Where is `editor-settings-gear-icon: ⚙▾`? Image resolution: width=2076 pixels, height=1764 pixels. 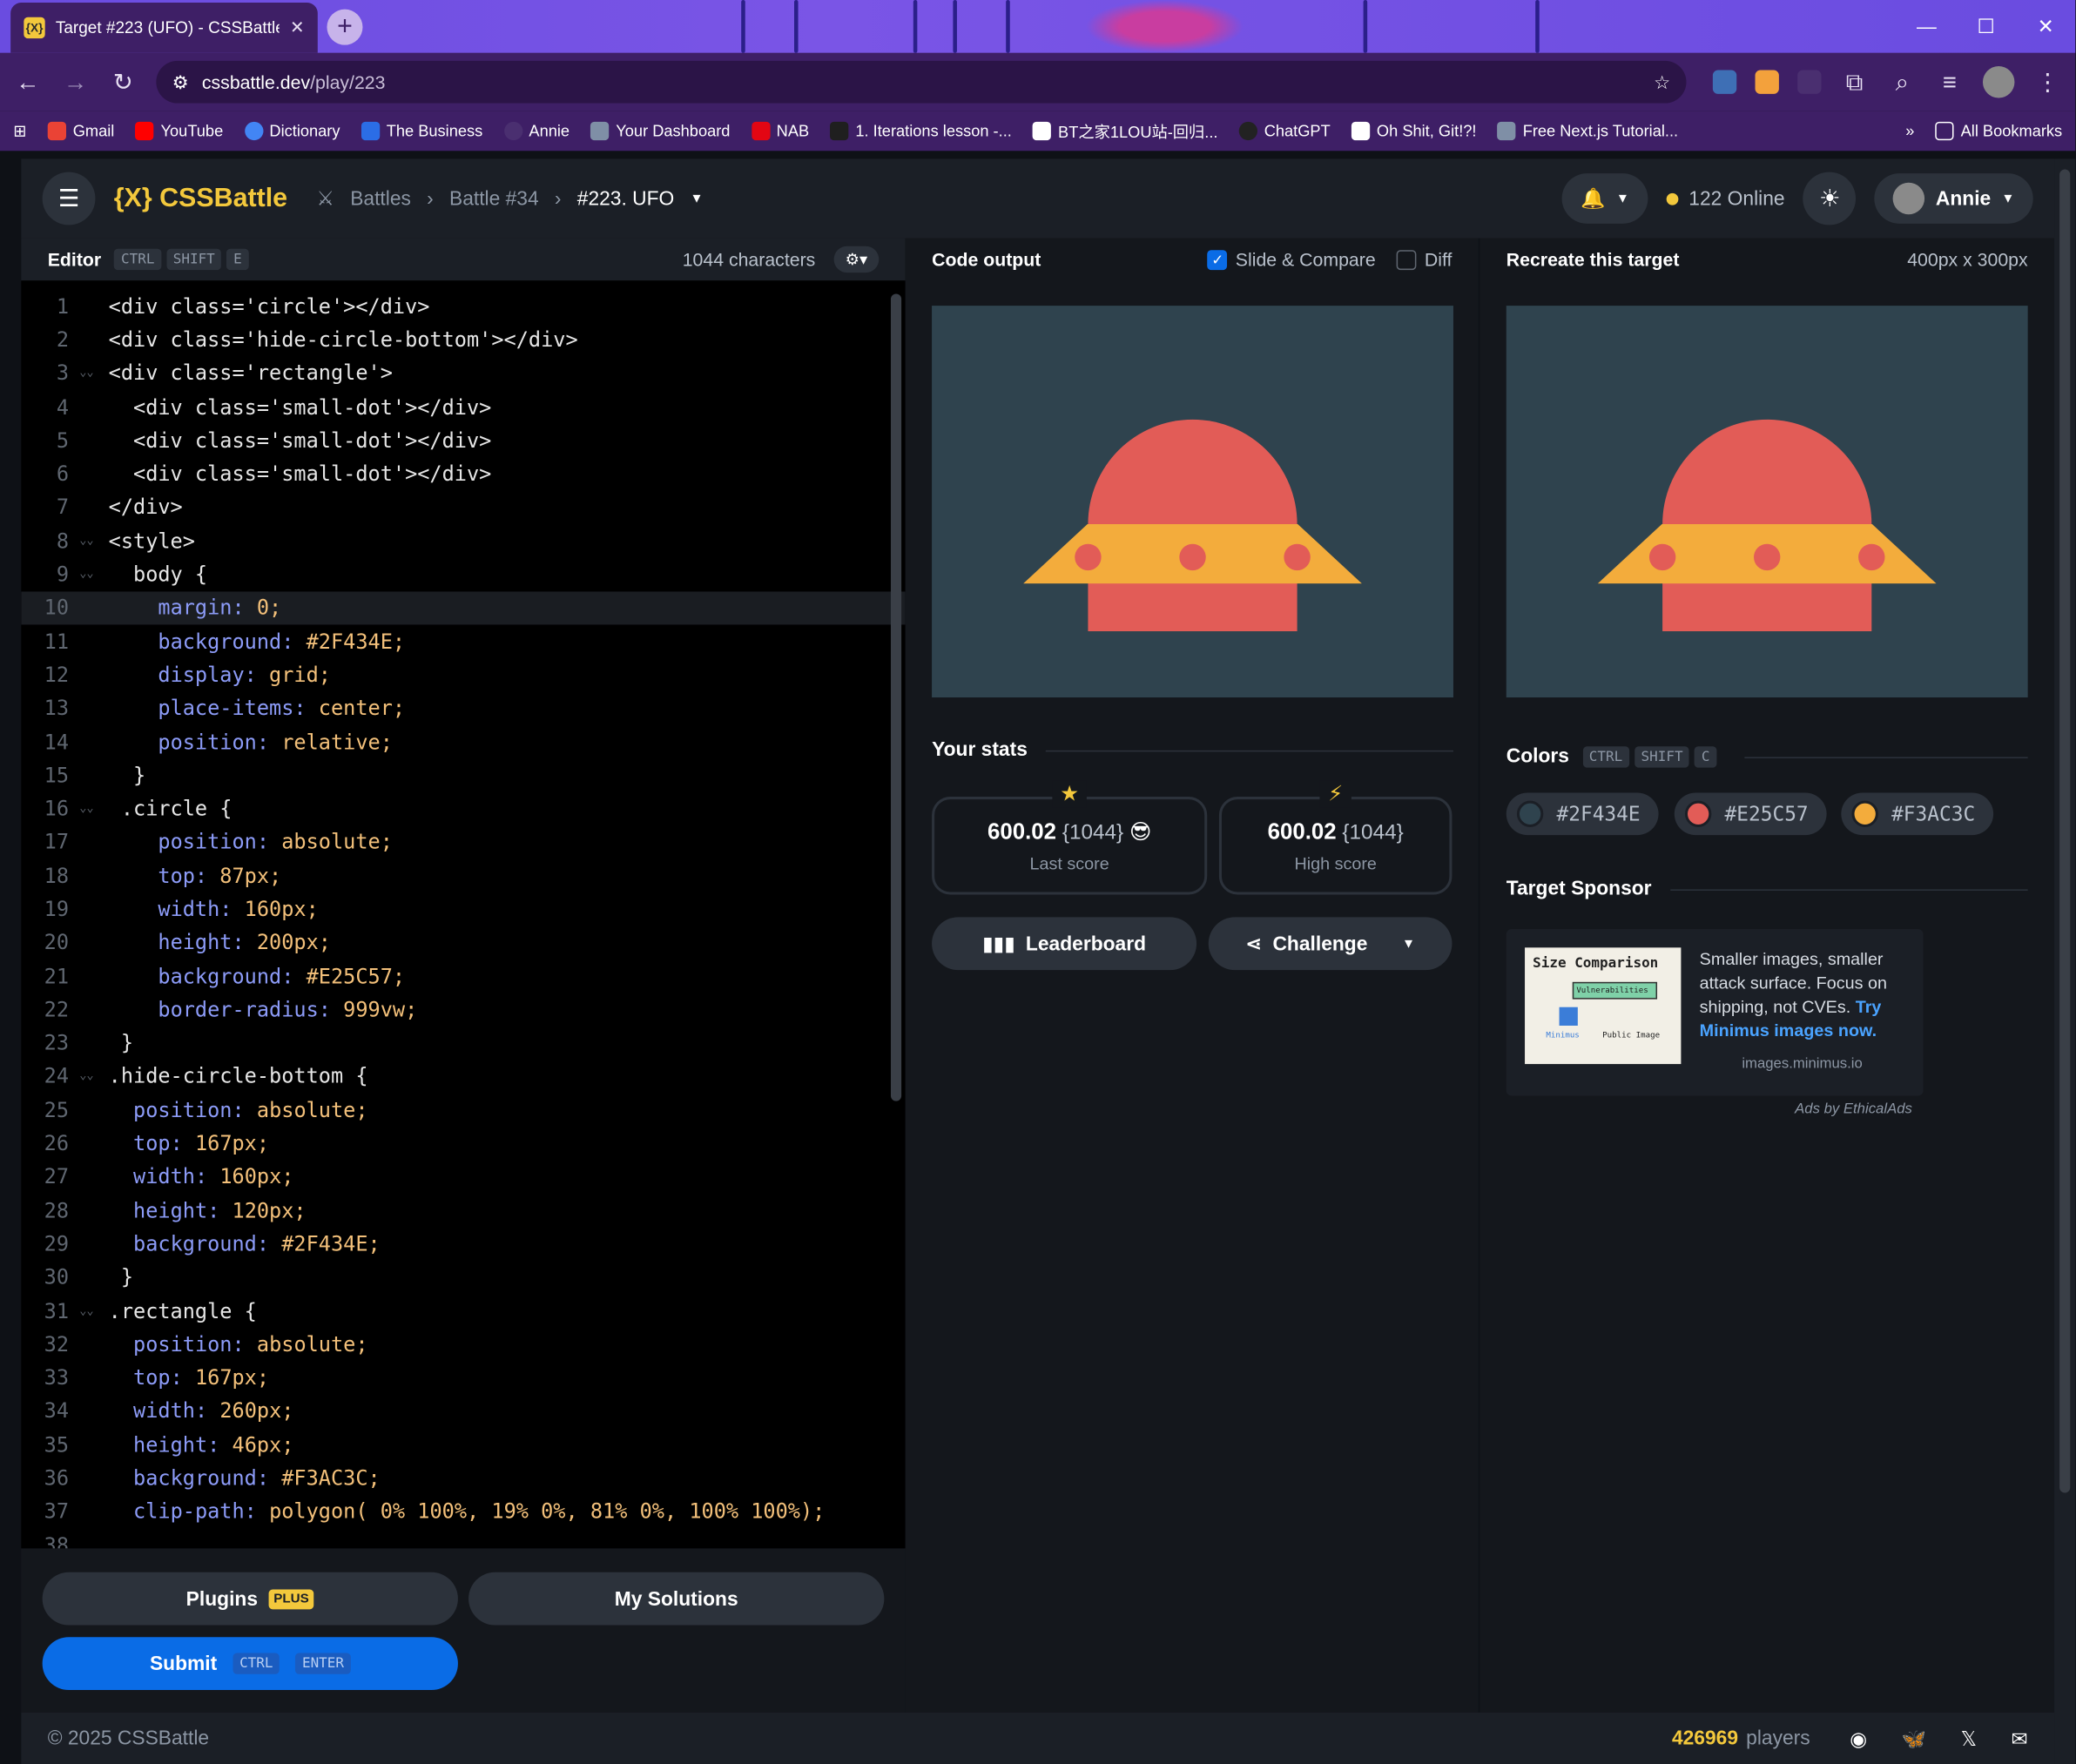 editor-settings-gear-icon: ⚙▾ is located at coordinates (857, 259).